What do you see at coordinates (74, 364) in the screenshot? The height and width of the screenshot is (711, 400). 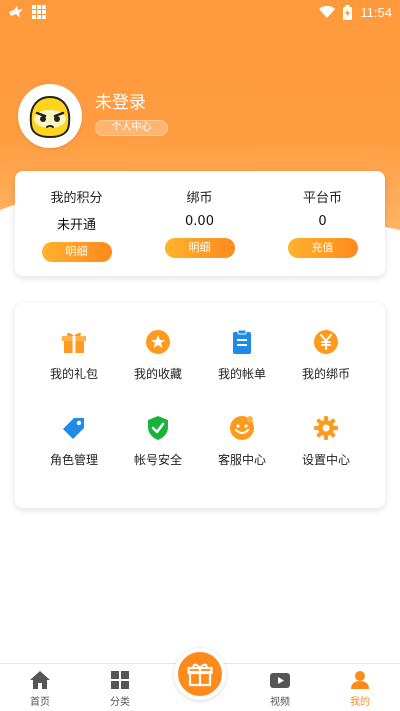 I see `menu-item-gift: 我的礼包` at bounding box center [74, 364].